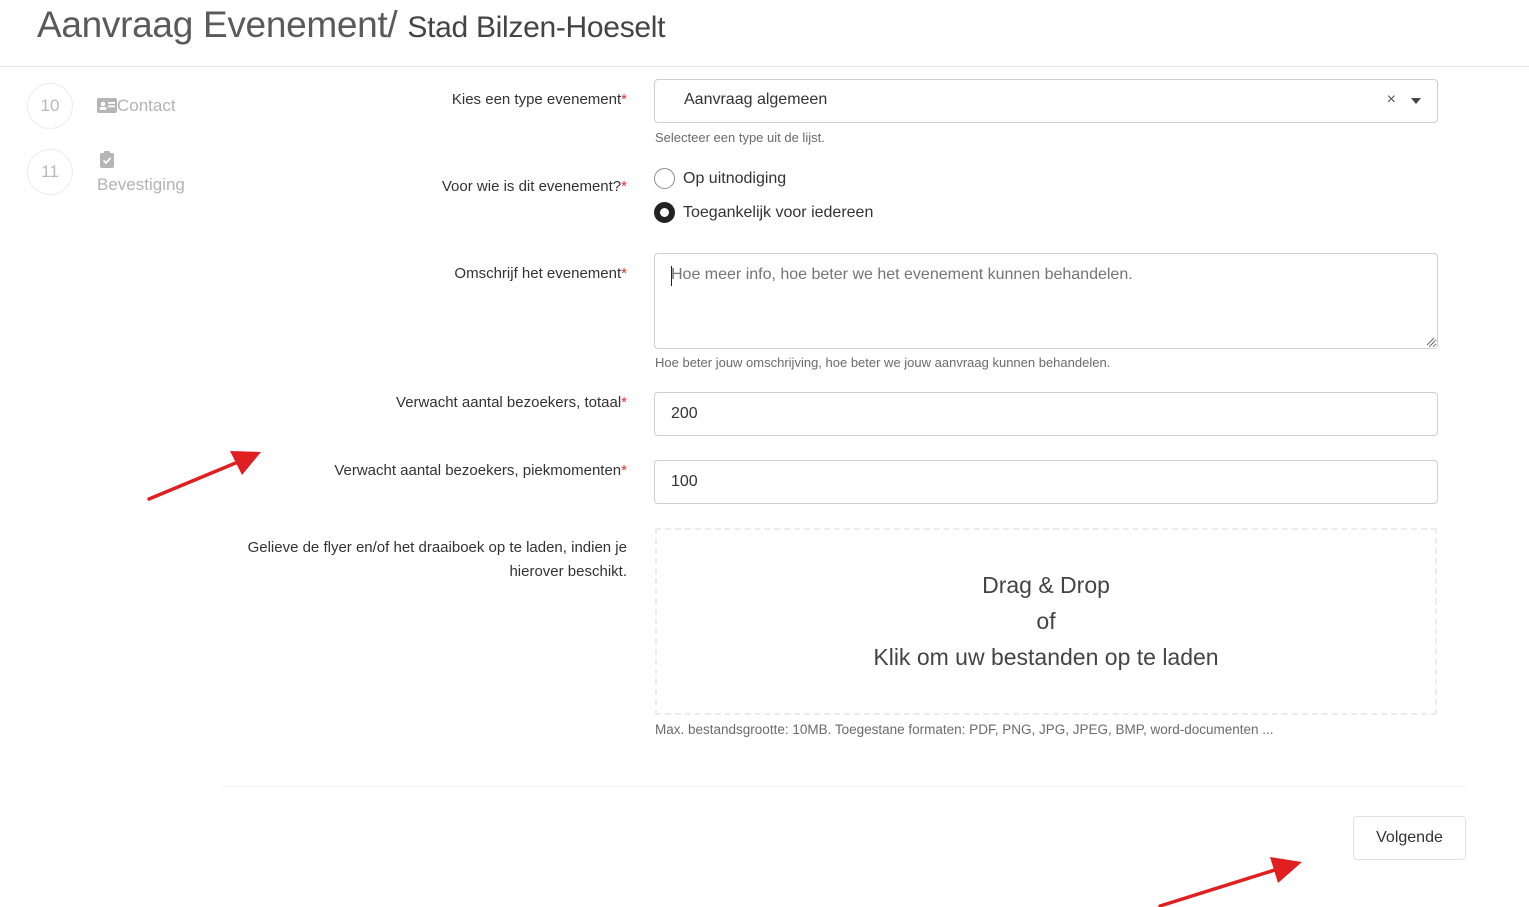 This screenshot has width=1529, height=907. I want to click on audience-label-text: Voor wie is dit evenement?, so click(531, 186).